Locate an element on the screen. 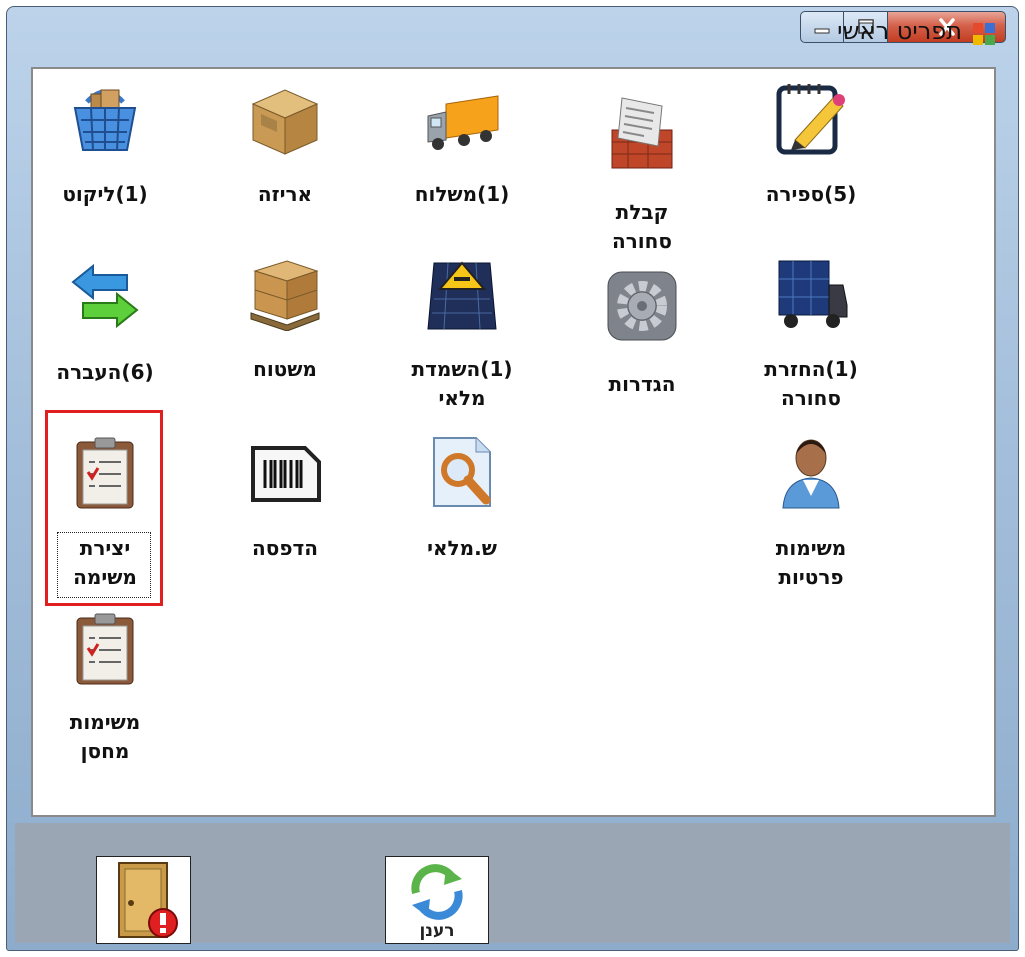 This screenshot has height=957, width=1025. menu-item-label: קבלת סחורה is located at coordinates (642, 226).